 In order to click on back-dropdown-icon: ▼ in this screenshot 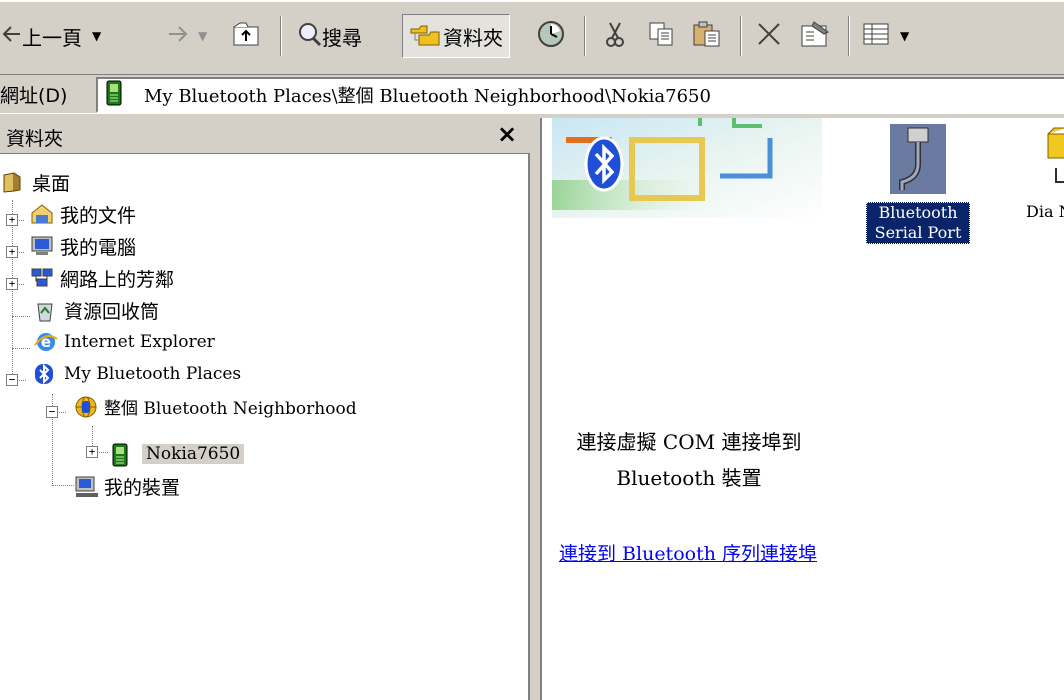, I will do `click(96, 36)`.